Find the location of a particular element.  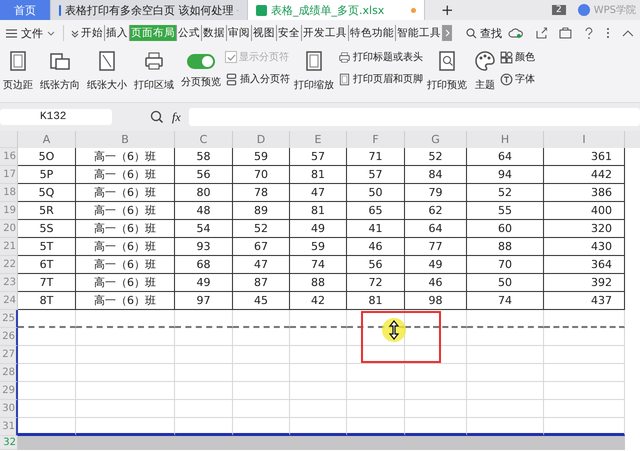

ribbon-tab: 开发工具 is located at coordinates (325, 33).